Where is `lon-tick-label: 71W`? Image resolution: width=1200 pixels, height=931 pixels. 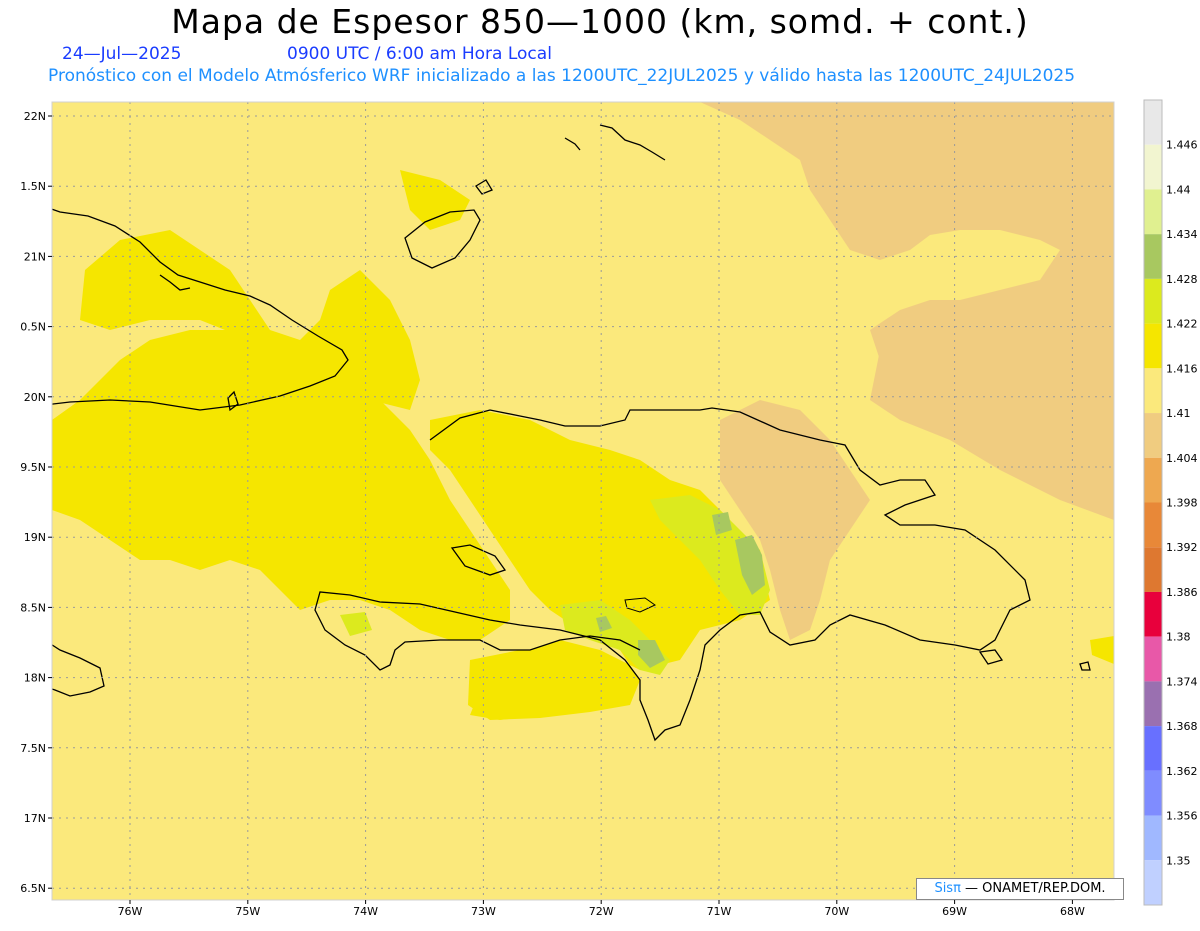
lon-tick-label: 71W is located at coordinates (719, 911).